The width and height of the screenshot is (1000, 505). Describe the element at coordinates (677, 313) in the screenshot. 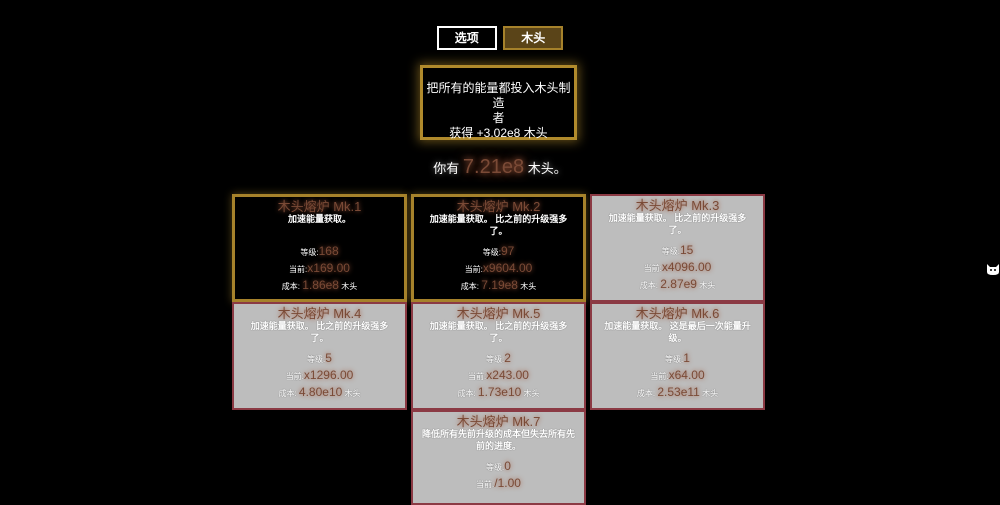

I see `upgrade-title: 木头熔炉 Mk.6` at that location.